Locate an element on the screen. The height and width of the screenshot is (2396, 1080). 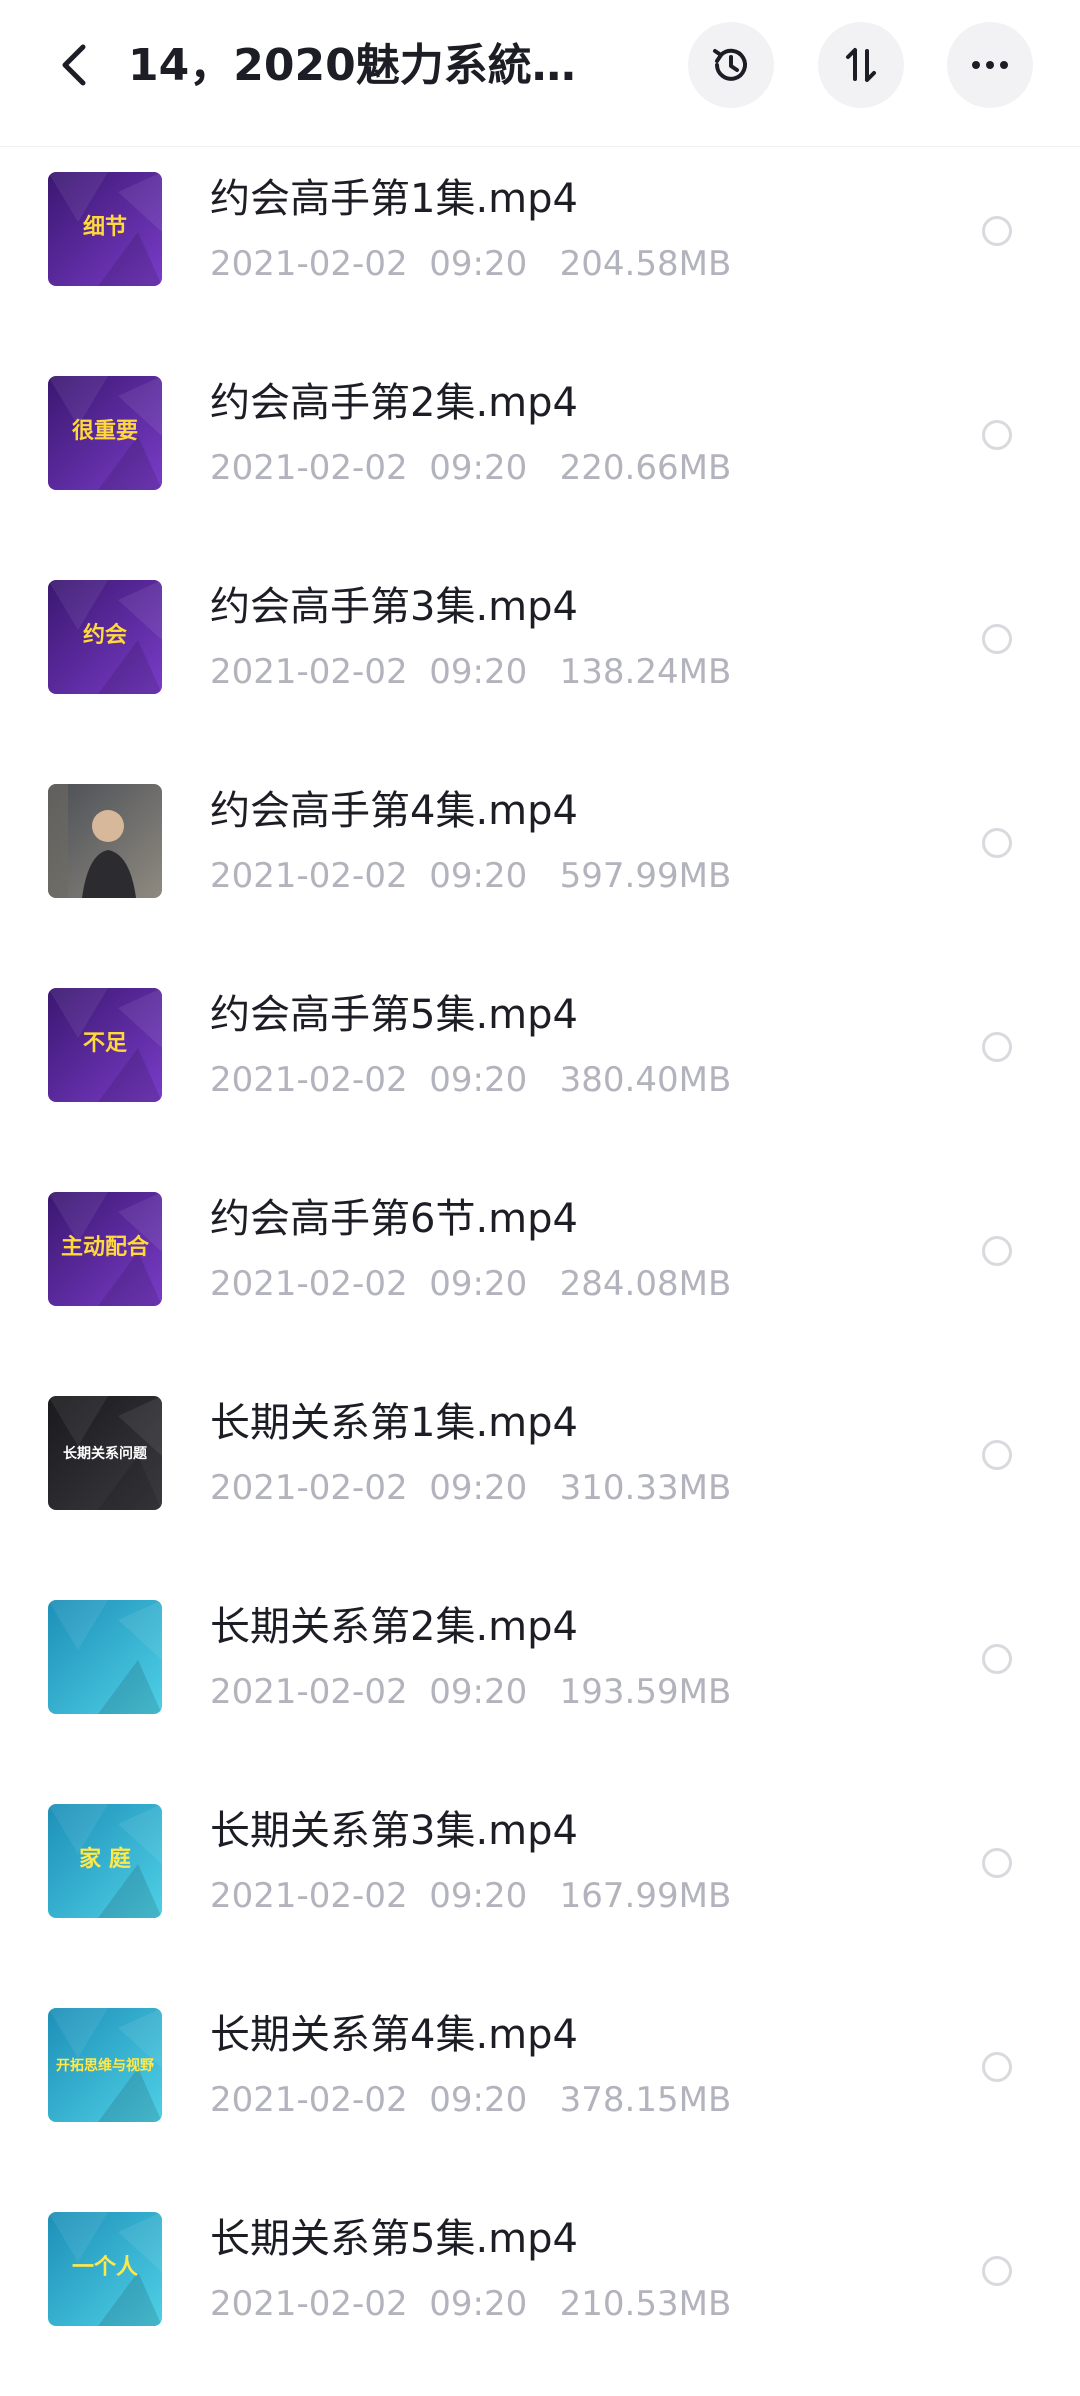
file-size: 210.53MB is located at coordinates (645, 2304).